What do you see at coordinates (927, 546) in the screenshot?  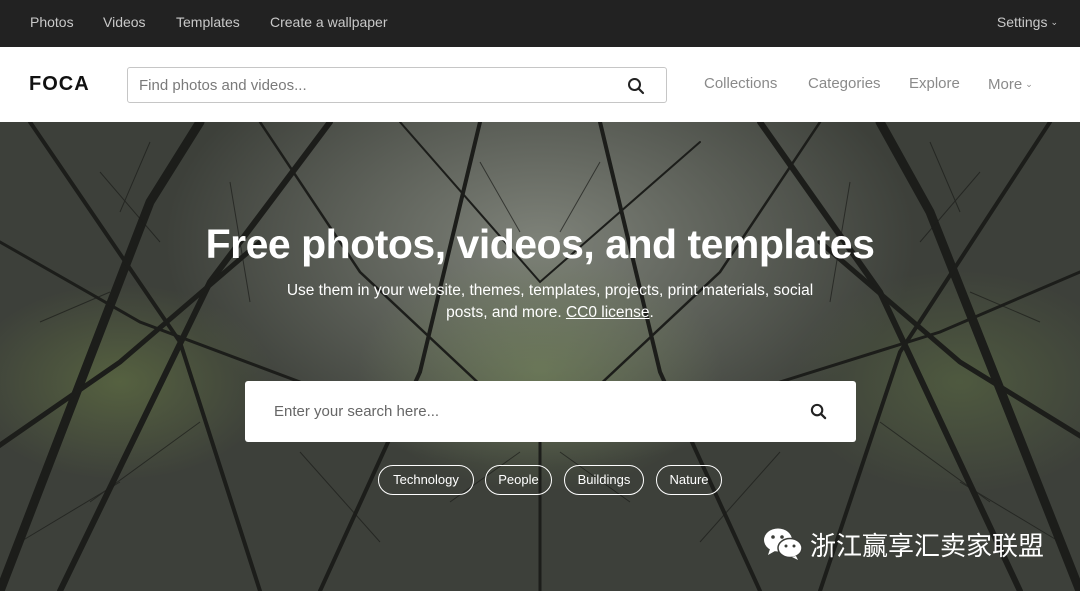 I see `watermark-text: 浙江赢享汇卖家联盟` at bounding box center [927, 546].